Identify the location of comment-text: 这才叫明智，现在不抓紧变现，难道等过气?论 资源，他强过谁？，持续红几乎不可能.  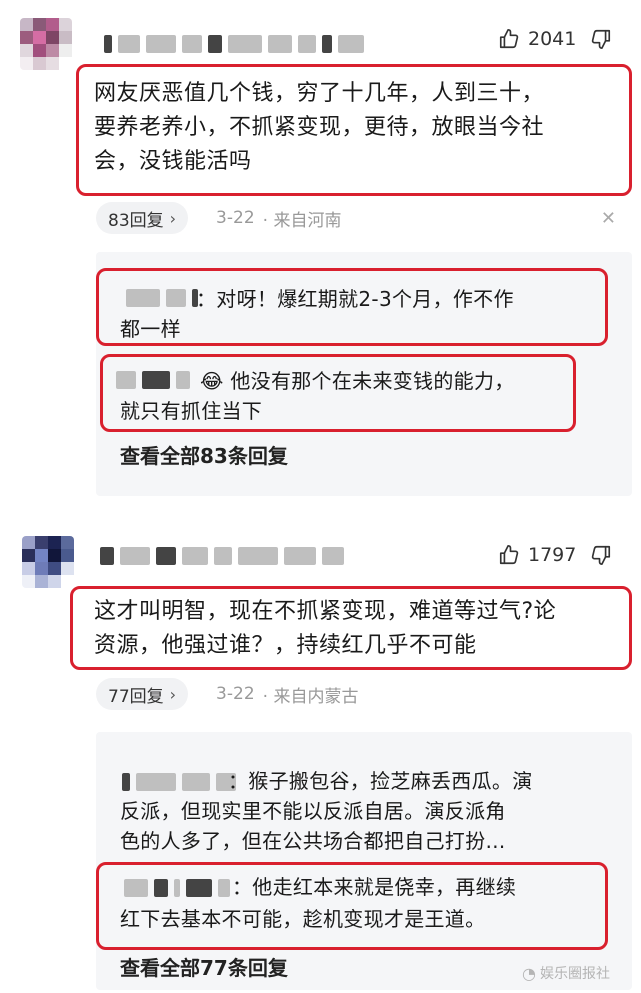
(325, 628).